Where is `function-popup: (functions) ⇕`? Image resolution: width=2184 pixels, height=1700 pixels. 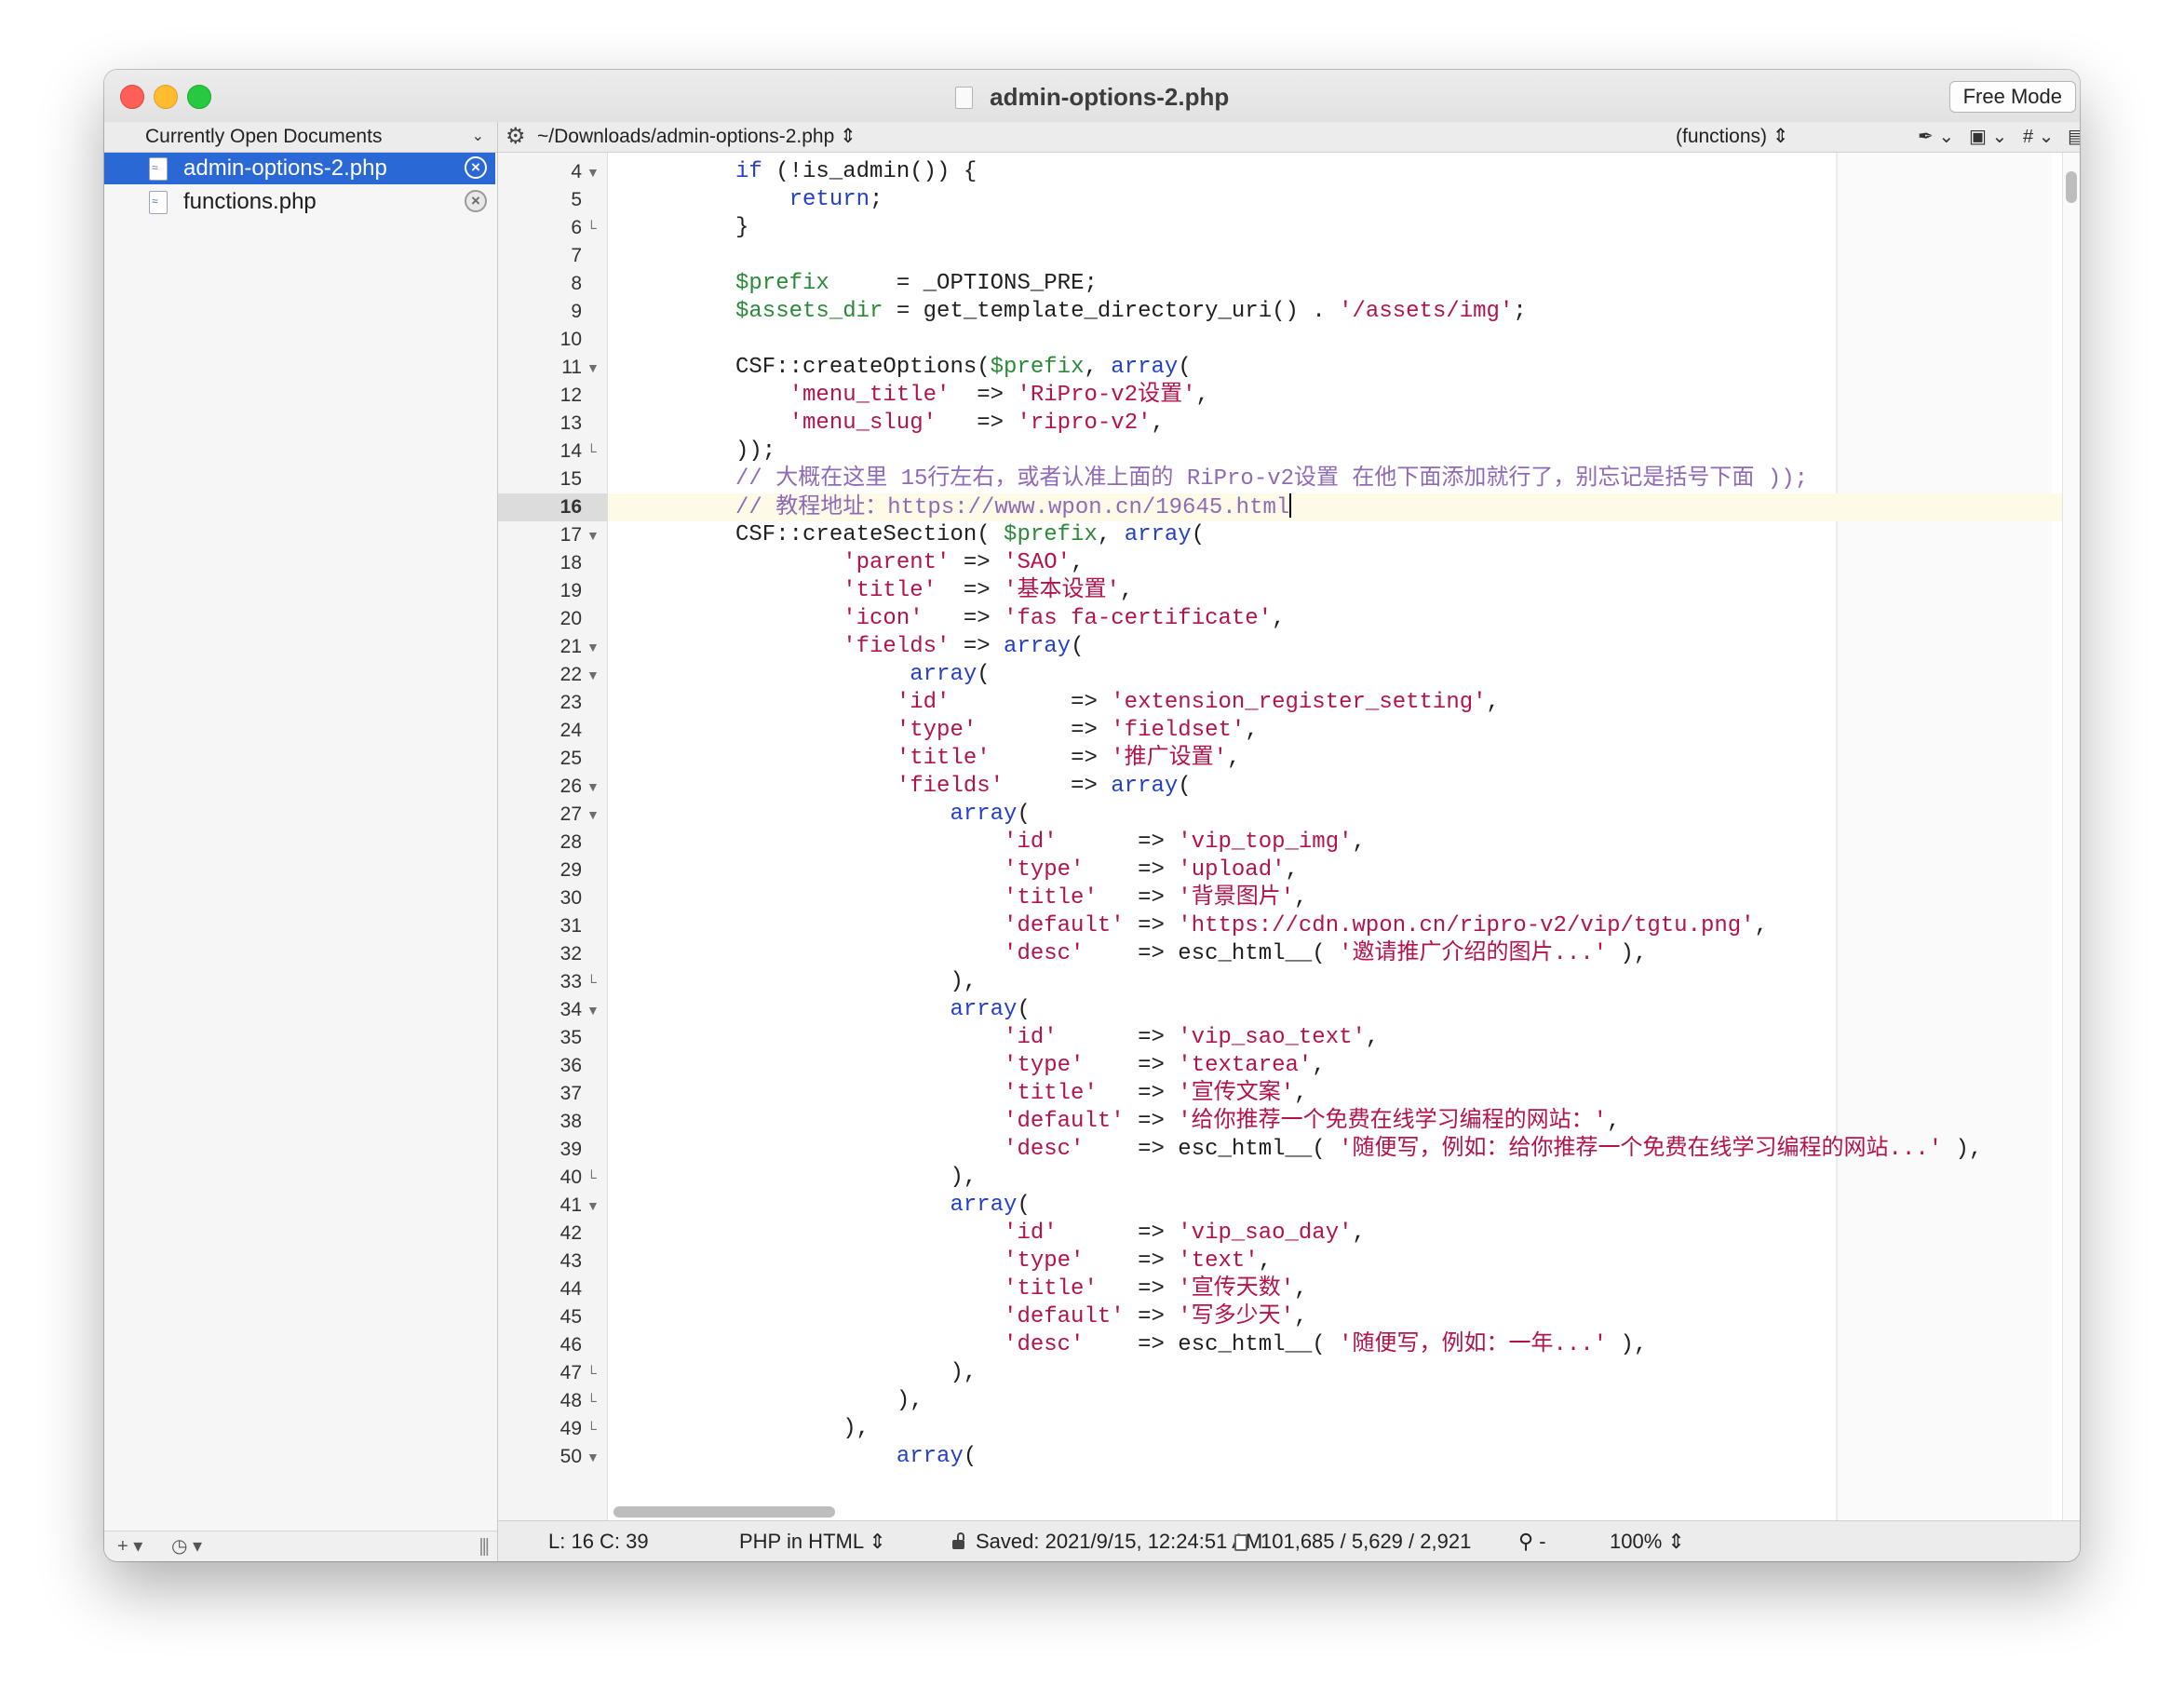 function-popup: (functions) ⇕ is located at coordinates (1732, 137).